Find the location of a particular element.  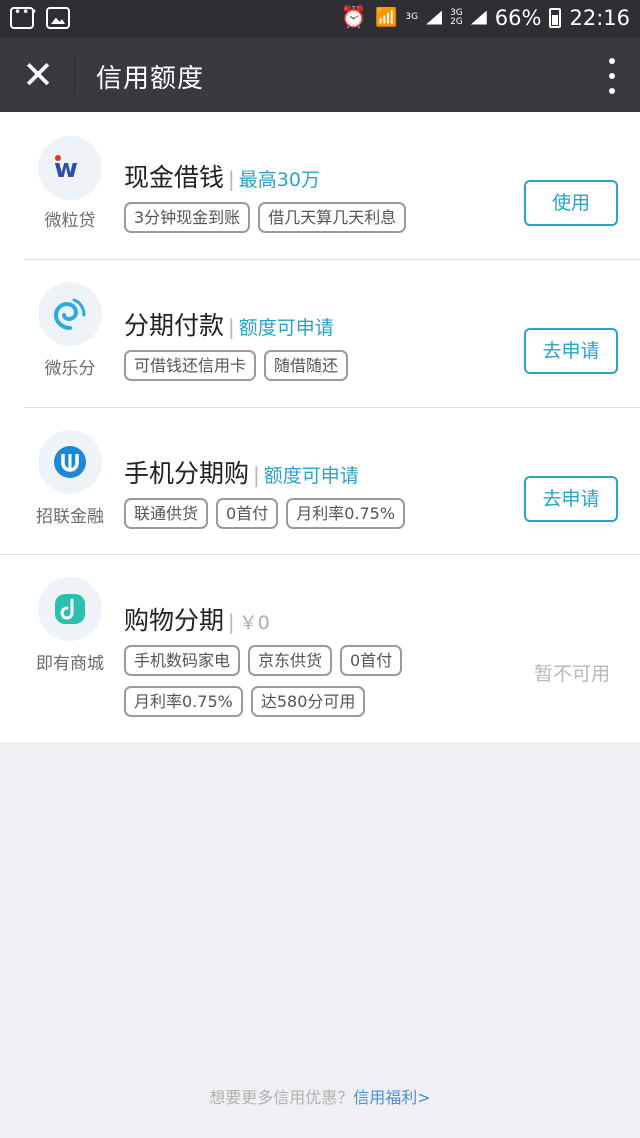

weilefen-swirl-icon is located at coordinates (70, 314).